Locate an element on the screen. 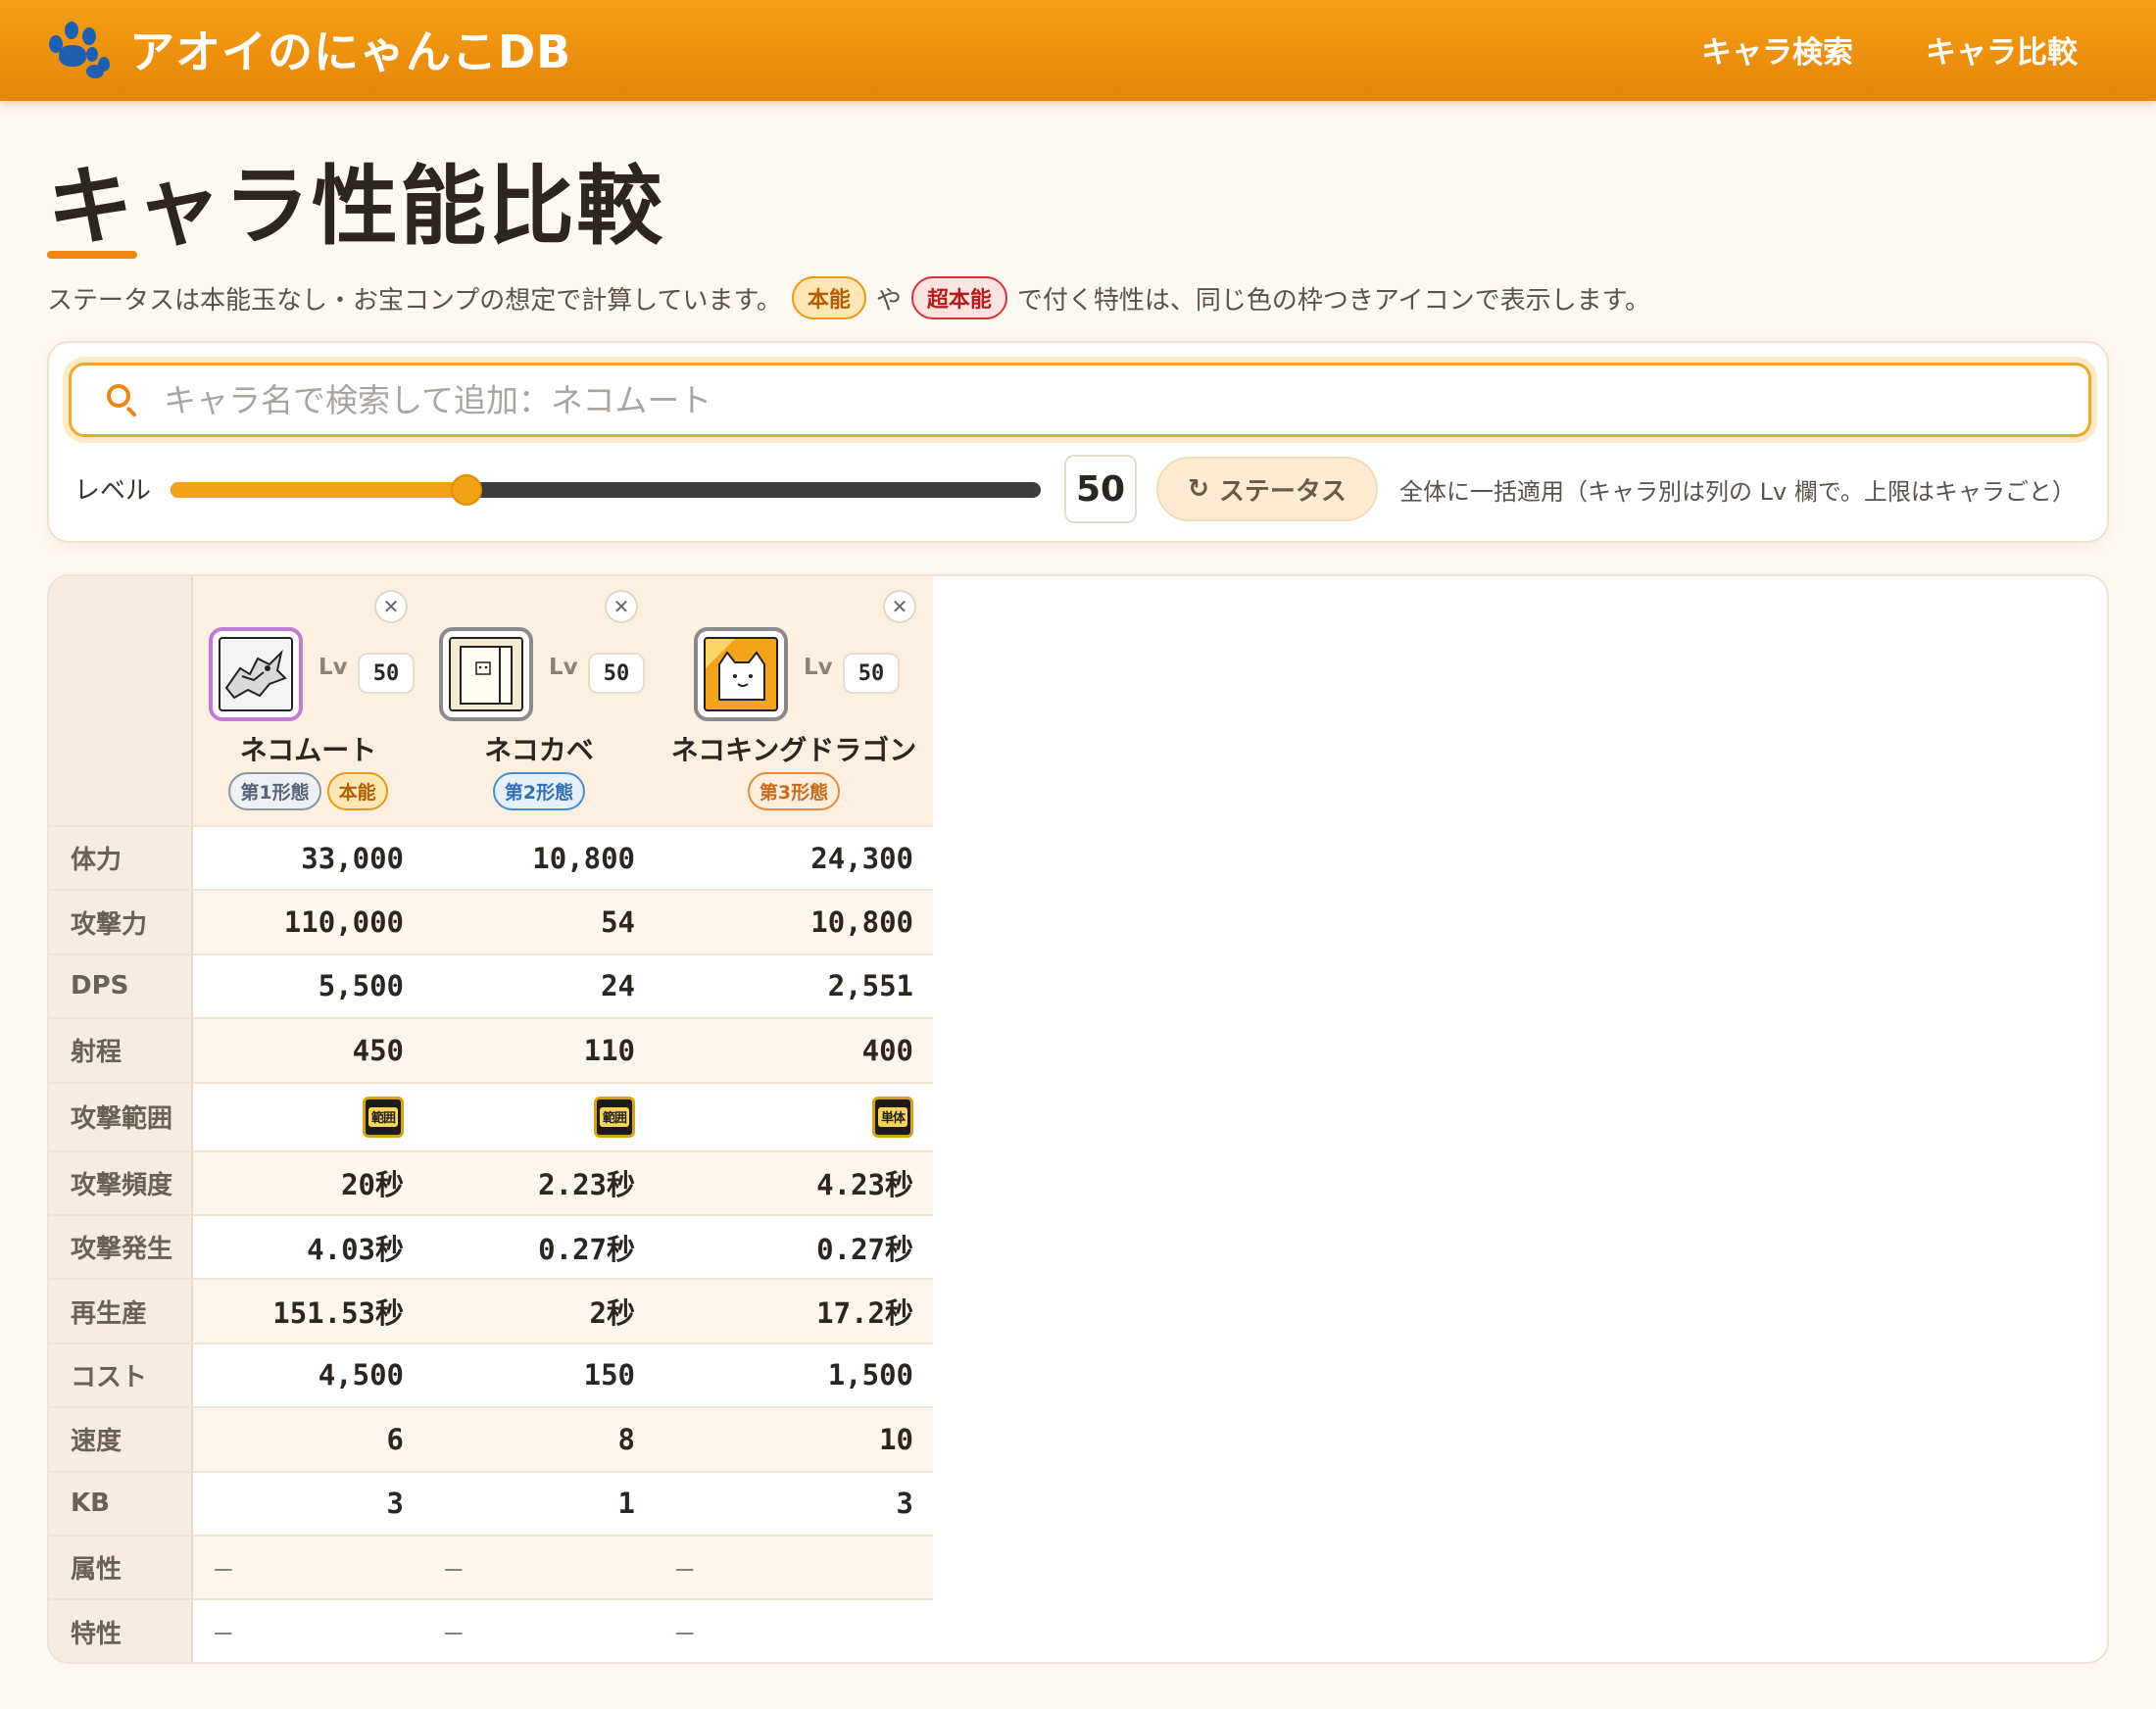 The image size is (2156, 1709). stat-row-range: 射程 450 110 400 is located at coordinates (491, 1050).